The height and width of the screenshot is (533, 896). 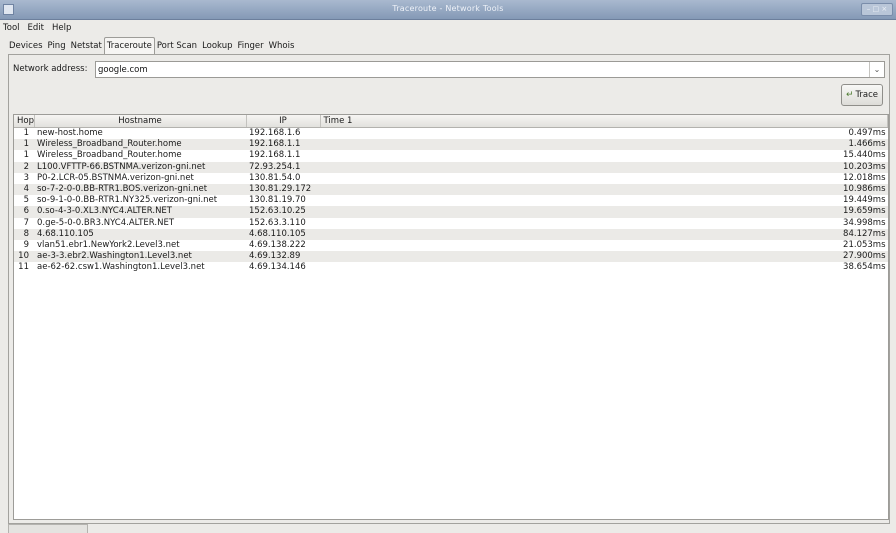 I want to click on ip-cell: 72.93.254.1, so click(x=283, y=167).